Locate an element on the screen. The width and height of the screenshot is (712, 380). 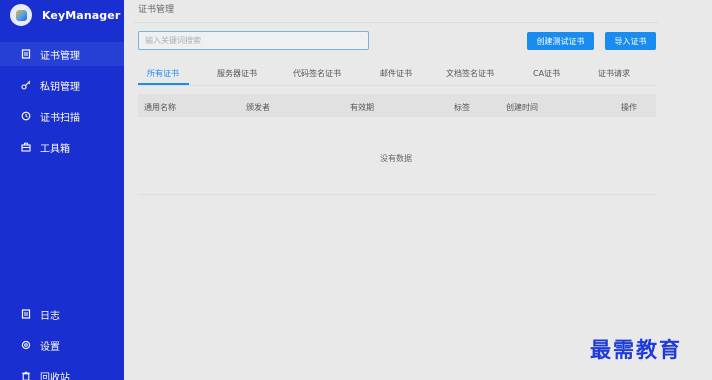
tab-certificate-requests: 证书请求 is located at coordinates (614, 73).